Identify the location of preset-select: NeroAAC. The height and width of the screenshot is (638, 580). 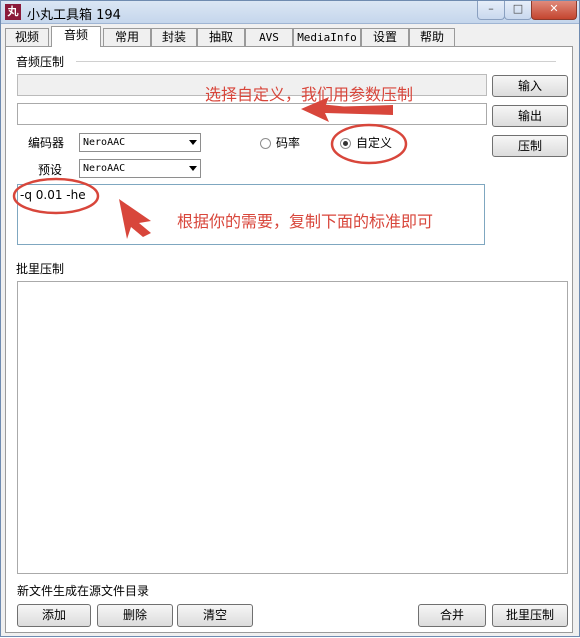
(140, 168).